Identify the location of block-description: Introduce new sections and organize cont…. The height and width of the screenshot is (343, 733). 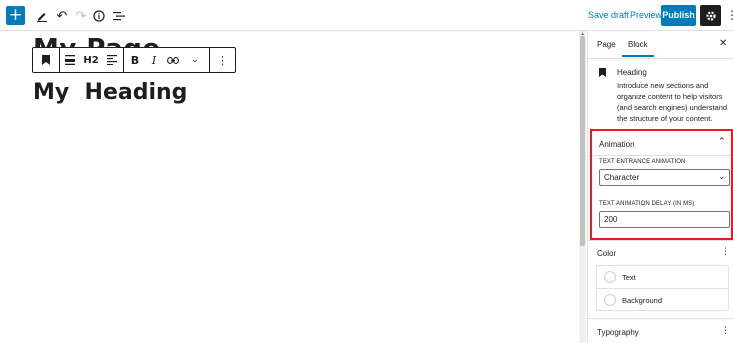
(672, 102).